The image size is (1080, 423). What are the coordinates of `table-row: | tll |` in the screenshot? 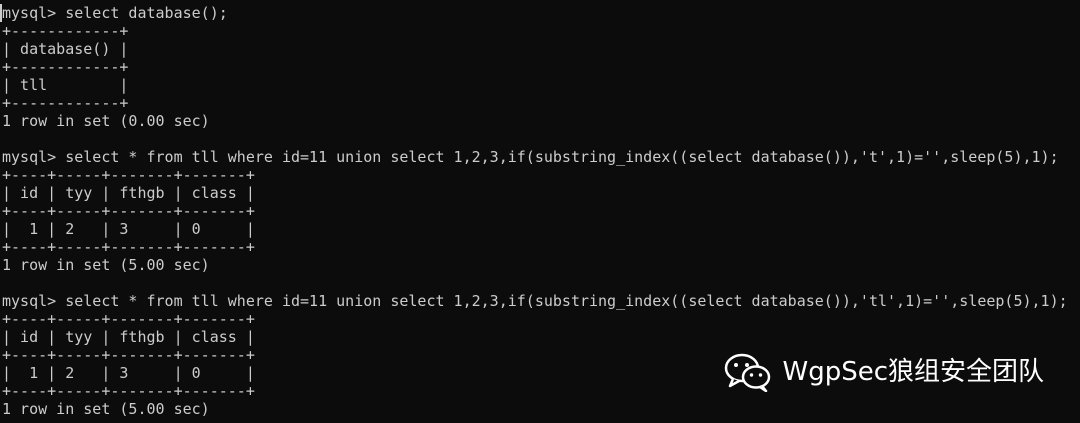 It's located at (65, 85).